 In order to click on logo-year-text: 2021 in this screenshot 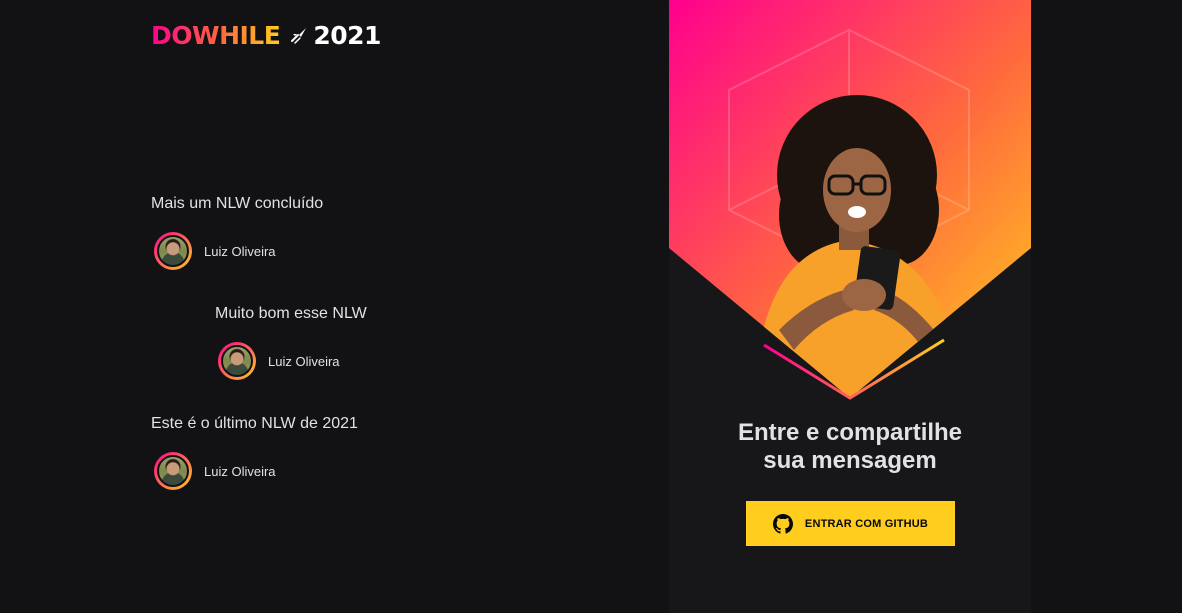, I will do `click(347, 35)`.